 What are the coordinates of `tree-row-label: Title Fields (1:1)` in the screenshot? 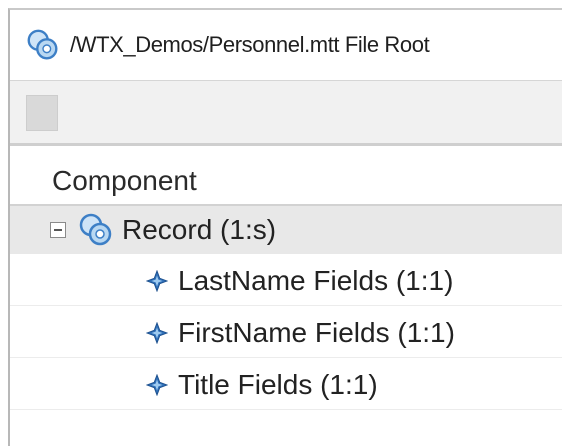 It's located at (278, 384).